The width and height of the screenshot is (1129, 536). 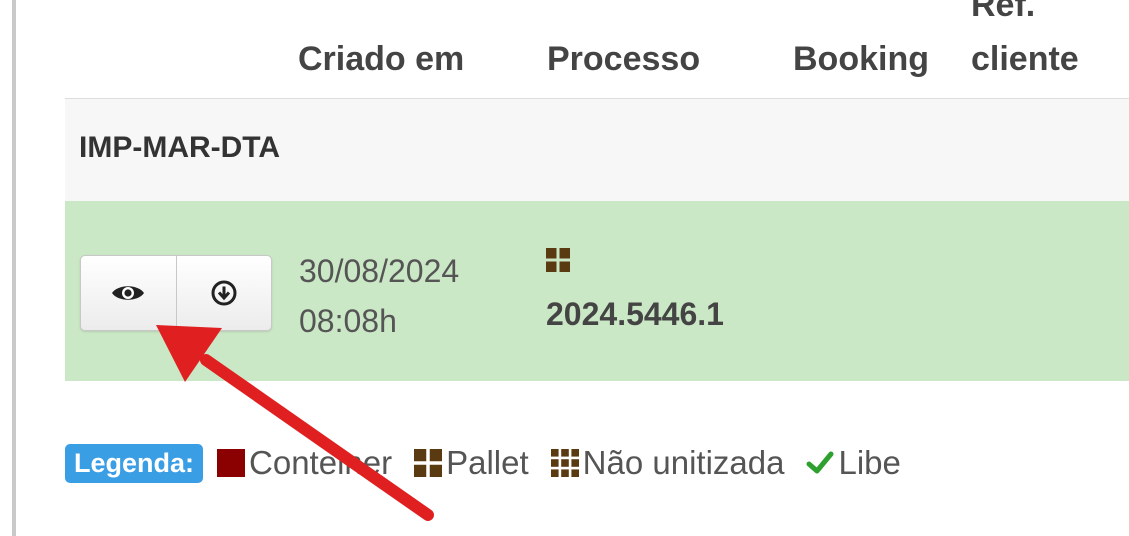 I want to click on eye-icon, so click(x=128, y=293).